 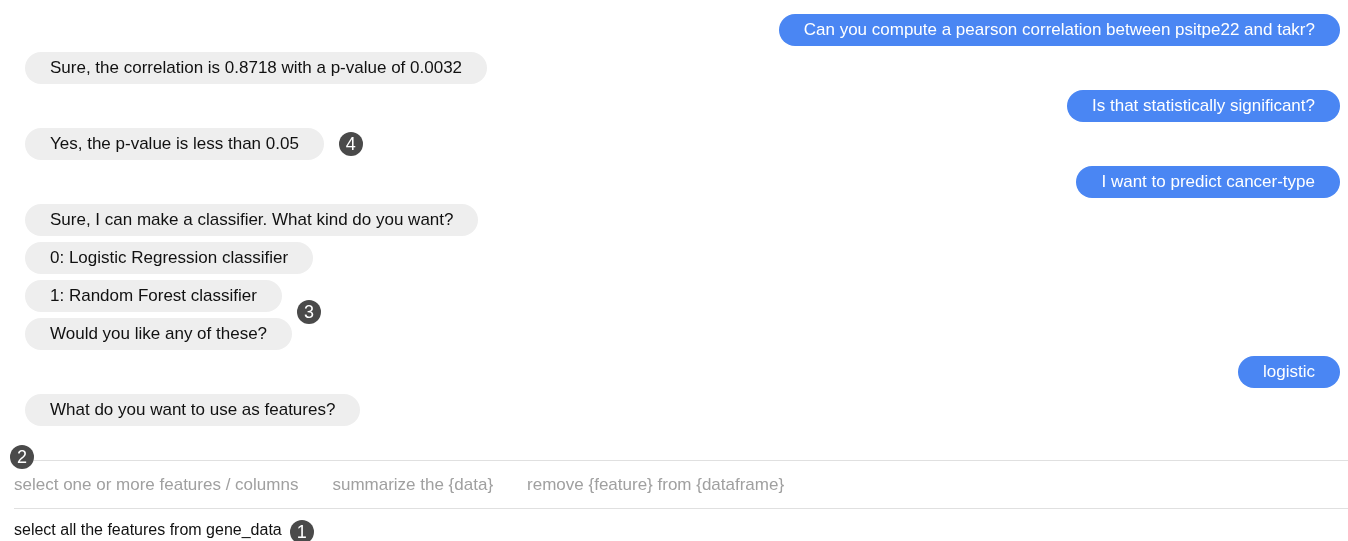 What do you see at coordinates (1059, 30) in the screenshot?
I see `message-bubble: Can you compute a pearson correlation between psitpe22 and takr?` at bounding box center [1059, 30].